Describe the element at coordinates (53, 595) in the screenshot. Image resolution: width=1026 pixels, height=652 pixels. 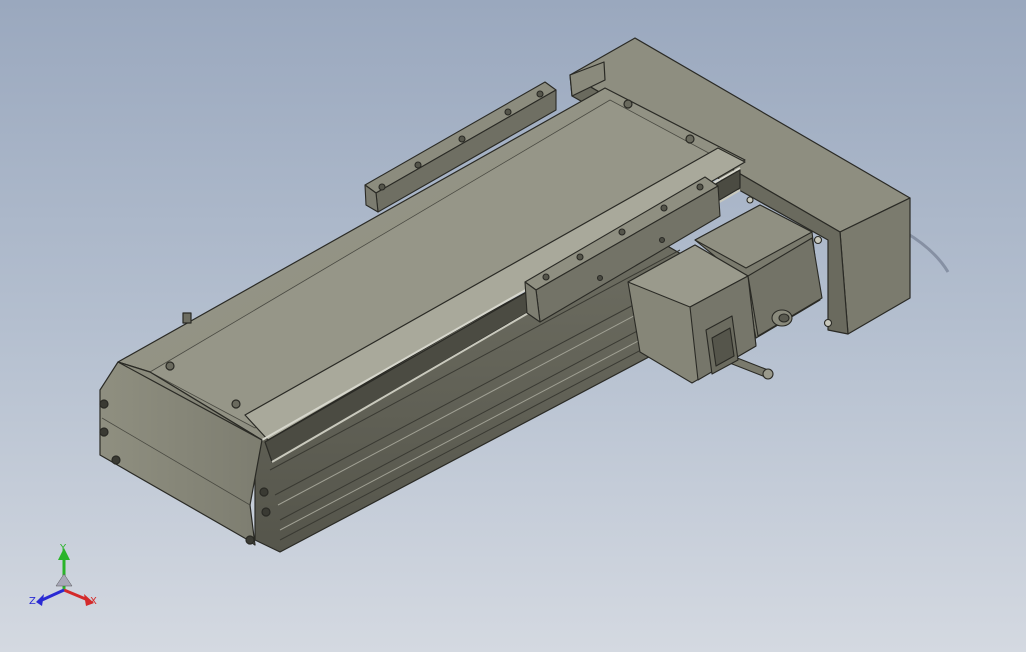
I see `triad-z-axis` at that location.